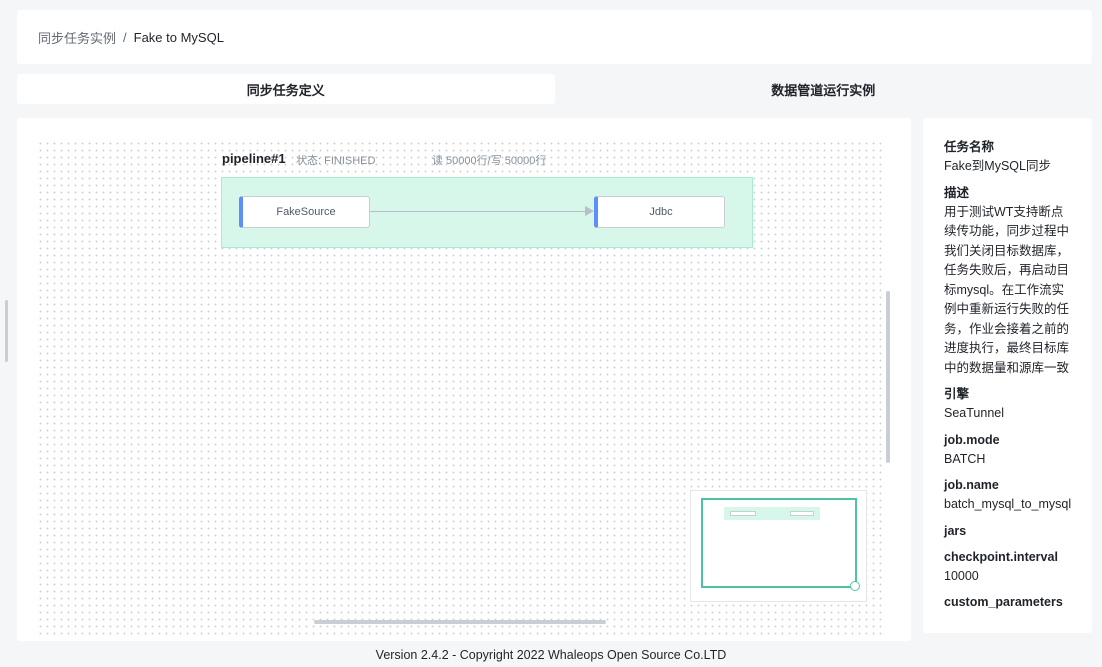  What do you see at coordinates (965, 458) in the screenshot?
I see `info-value-job-mode: BATCH` at bounding box center [965, 458].